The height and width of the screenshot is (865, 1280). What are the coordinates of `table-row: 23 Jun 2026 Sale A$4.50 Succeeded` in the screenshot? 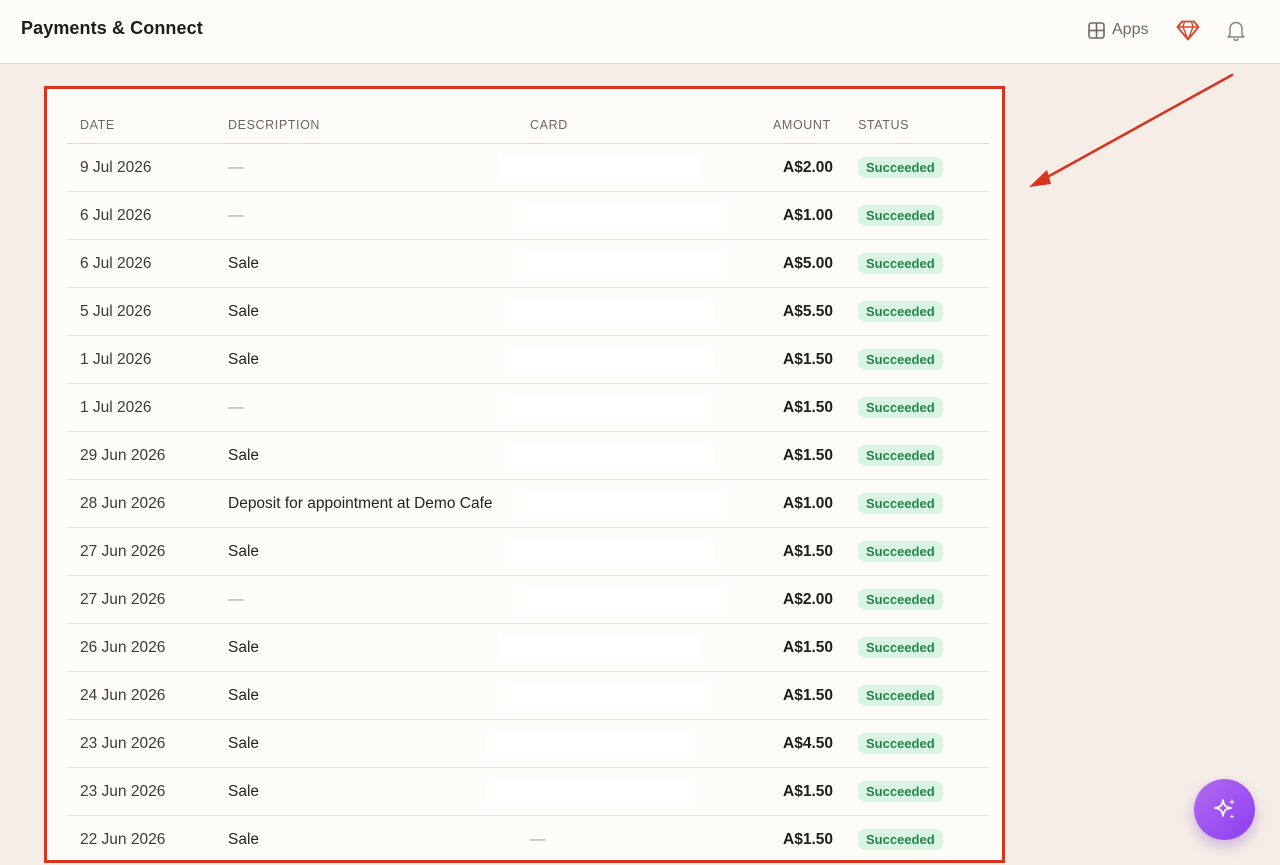 It's located at (528, 744).